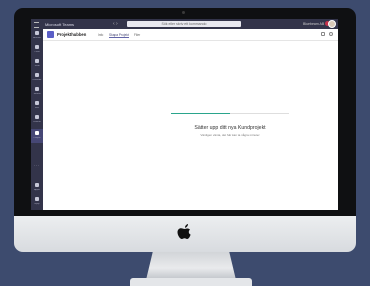 This screenshot has width=370, height=286. What do you see at coordinates (37, 165) in the screenshot?
I see `more-apps-icon: ···` at bounding box center [37, 165].